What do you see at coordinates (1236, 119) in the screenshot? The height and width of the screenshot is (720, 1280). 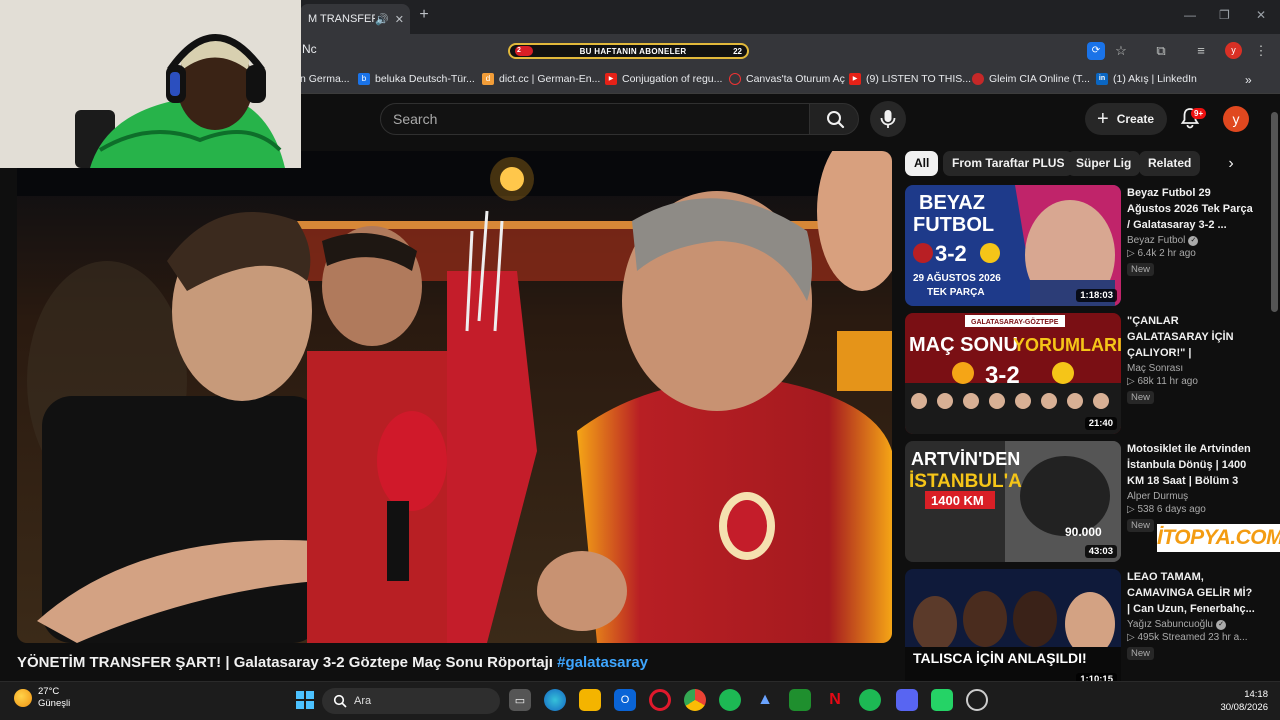 I see `youtube-profile-avatar: y` at bounding box center [1236, 119].